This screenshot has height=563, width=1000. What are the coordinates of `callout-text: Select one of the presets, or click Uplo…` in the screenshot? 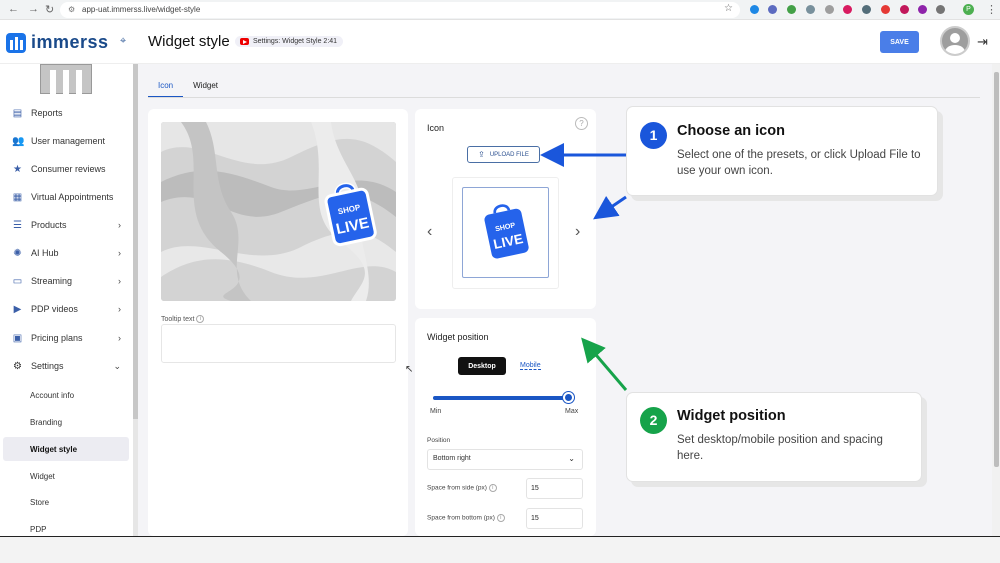 It's located at (799, 163).